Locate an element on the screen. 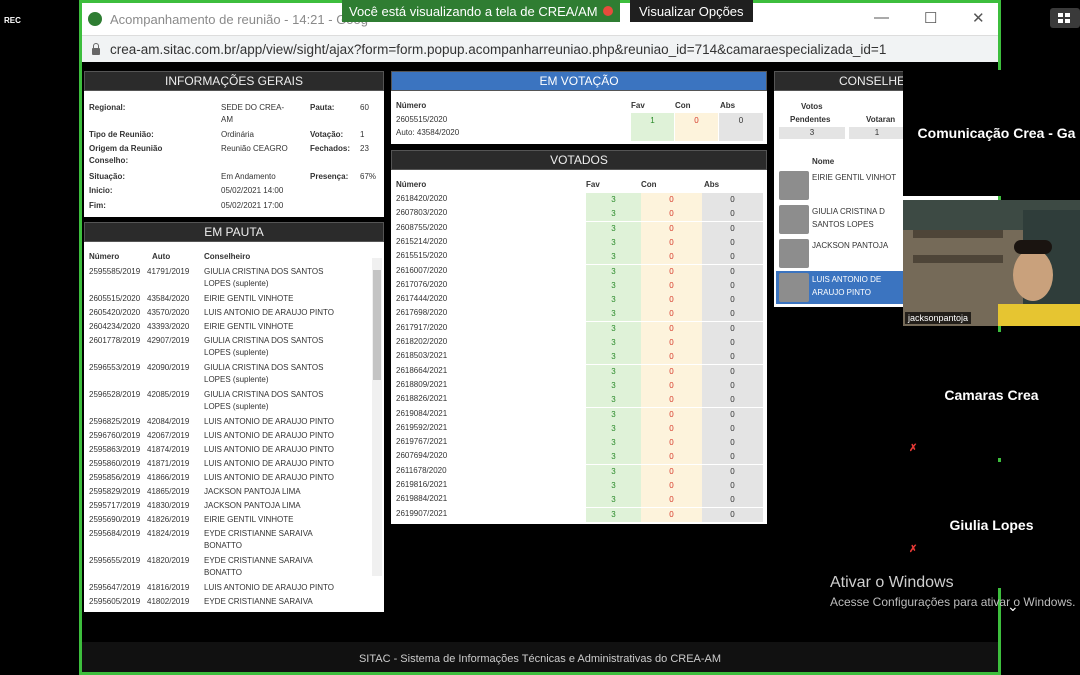 The height and width of the screenshot is (675, 1080). votados-row-numero: 2618202/2020 is located at coordinates (422, 341).